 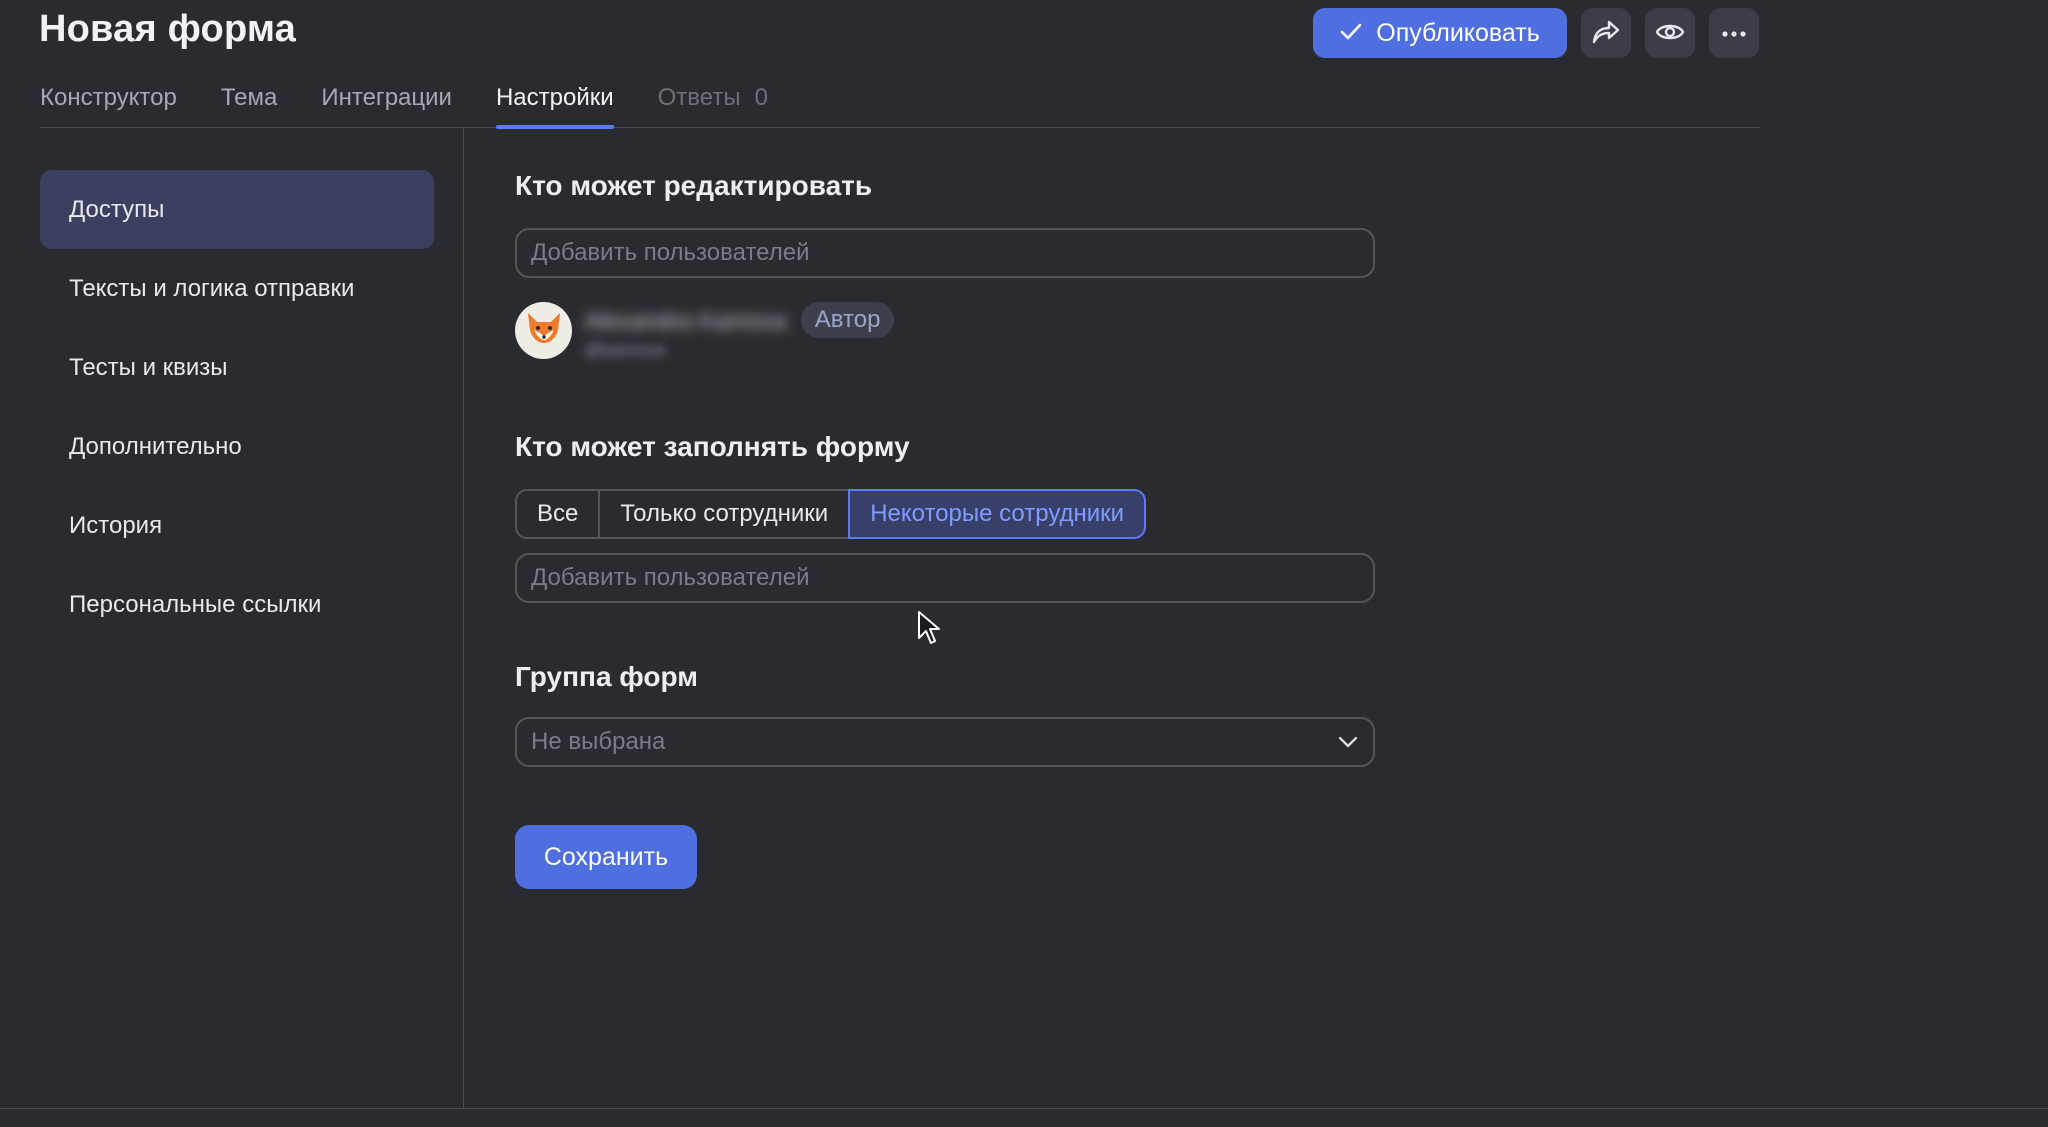 I want to click on editors-search-input, so click(x=945, y=253).